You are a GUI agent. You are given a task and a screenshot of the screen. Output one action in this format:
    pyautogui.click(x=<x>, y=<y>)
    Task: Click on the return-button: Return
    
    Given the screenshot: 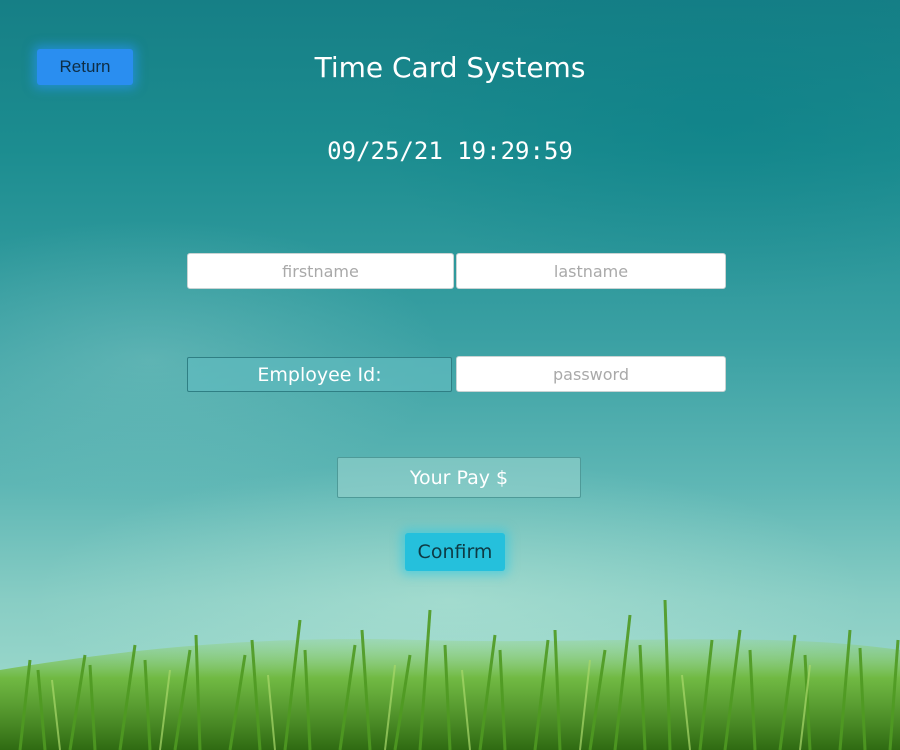 What is the action you would take?
    pyautogui.click(x=85, y=67)
    